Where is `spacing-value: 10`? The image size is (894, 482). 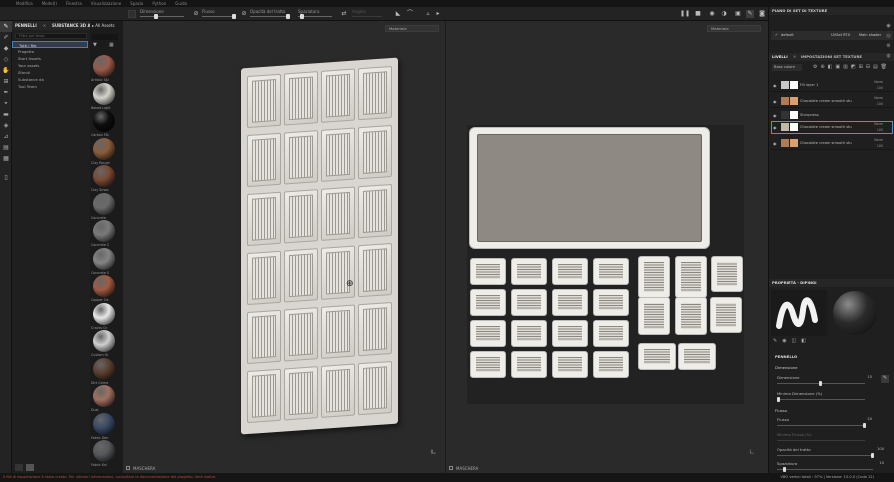 spacing-value: 10 is located at coordinates (881, 463).